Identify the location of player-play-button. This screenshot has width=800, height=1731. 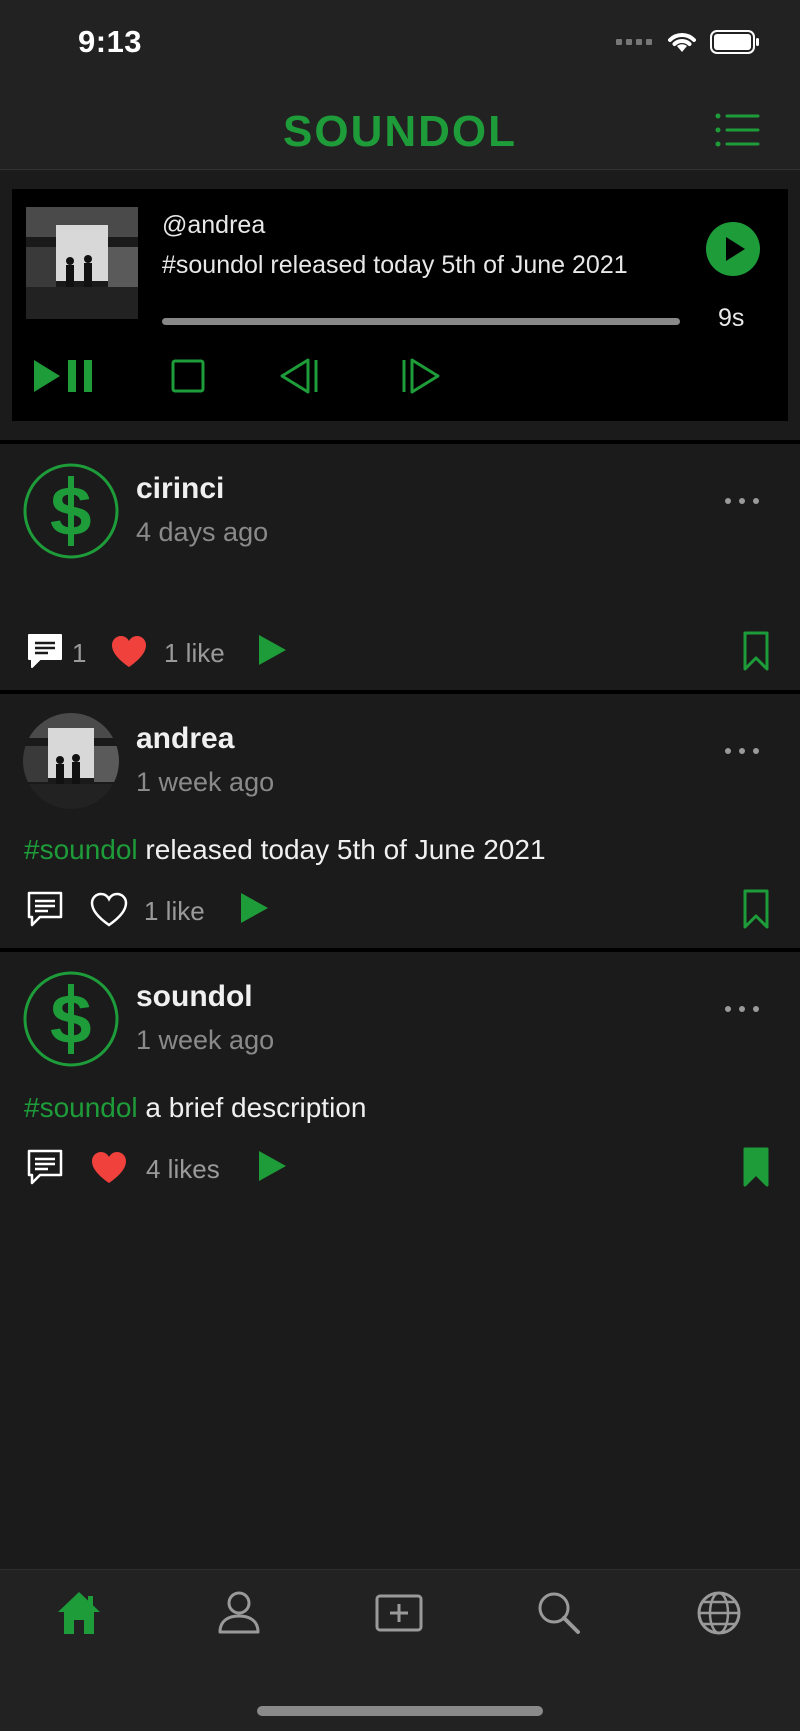
(733, 249).